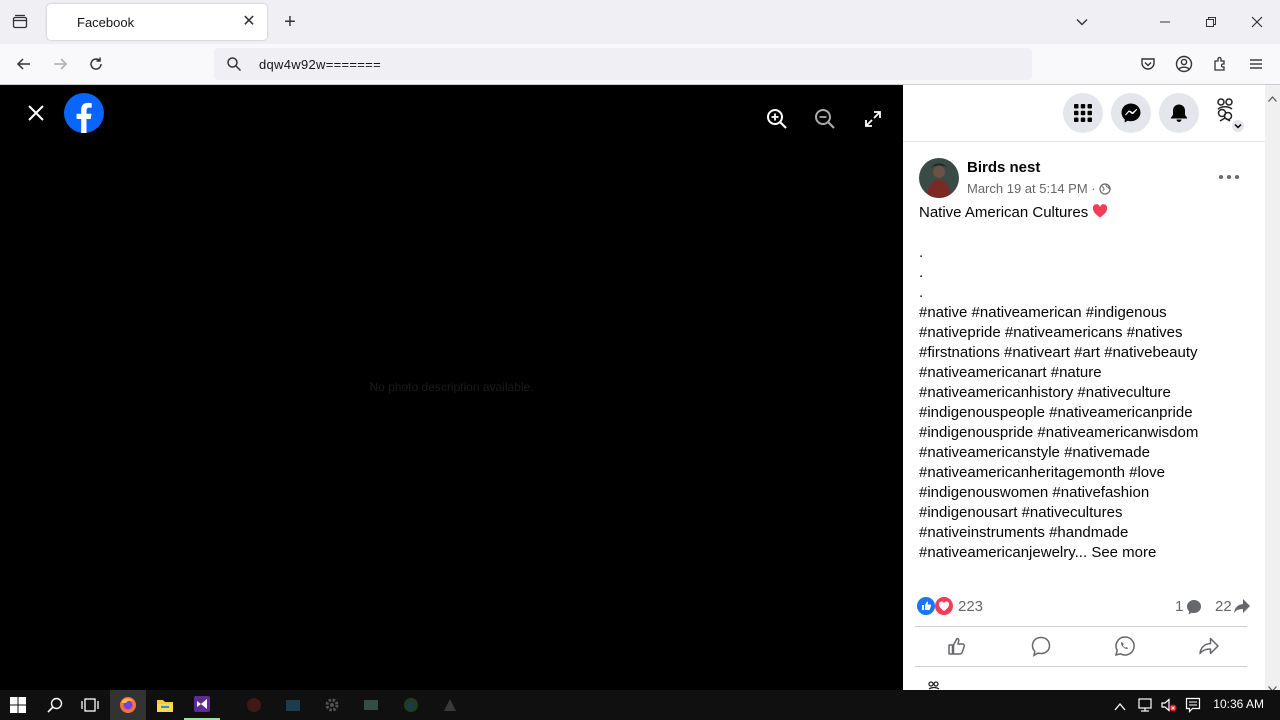 Image resolution: width=1280 pixels, height=720 pixels. What do you see at coordinates (1059, 432) in the screenshot?
I see `post-line: #indigenouspride #nativeamericanwisdom` at bounding box center [1059, 432].